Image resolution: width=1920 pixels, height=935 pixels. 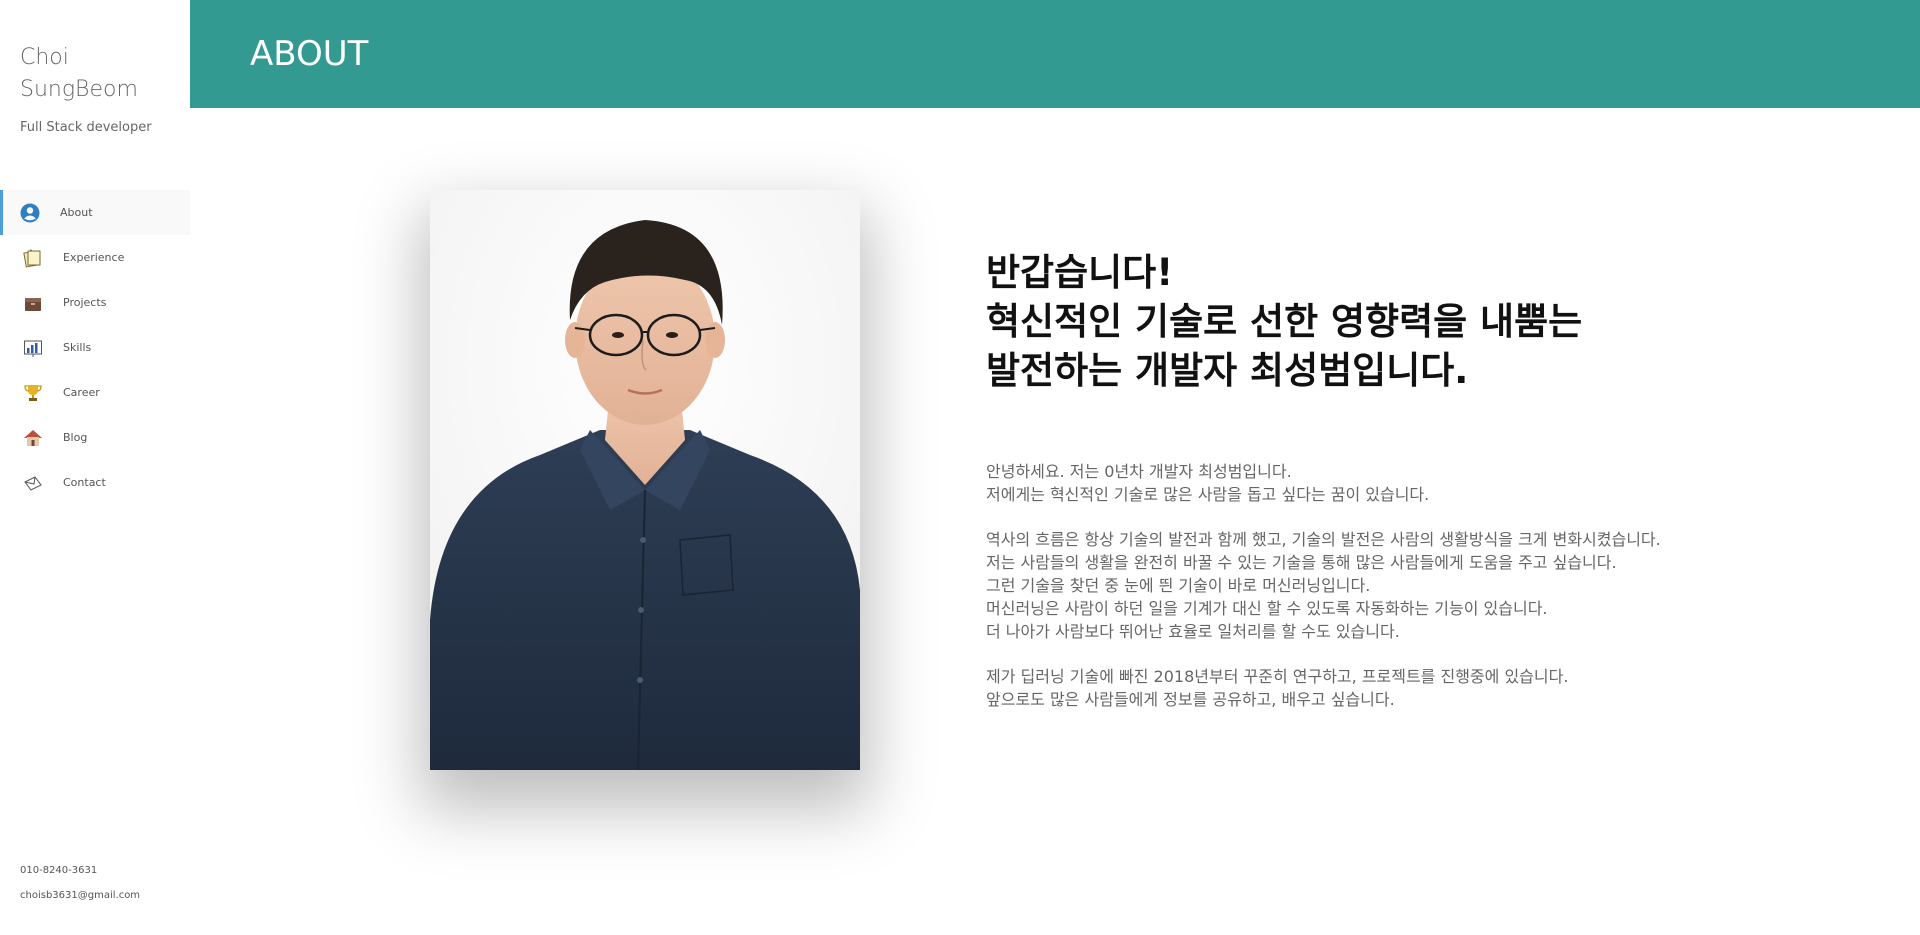 What do you see at coordinates (30, 213) in the screenshot?
I see `user-circle-icon` at bounding box center [30, 213].